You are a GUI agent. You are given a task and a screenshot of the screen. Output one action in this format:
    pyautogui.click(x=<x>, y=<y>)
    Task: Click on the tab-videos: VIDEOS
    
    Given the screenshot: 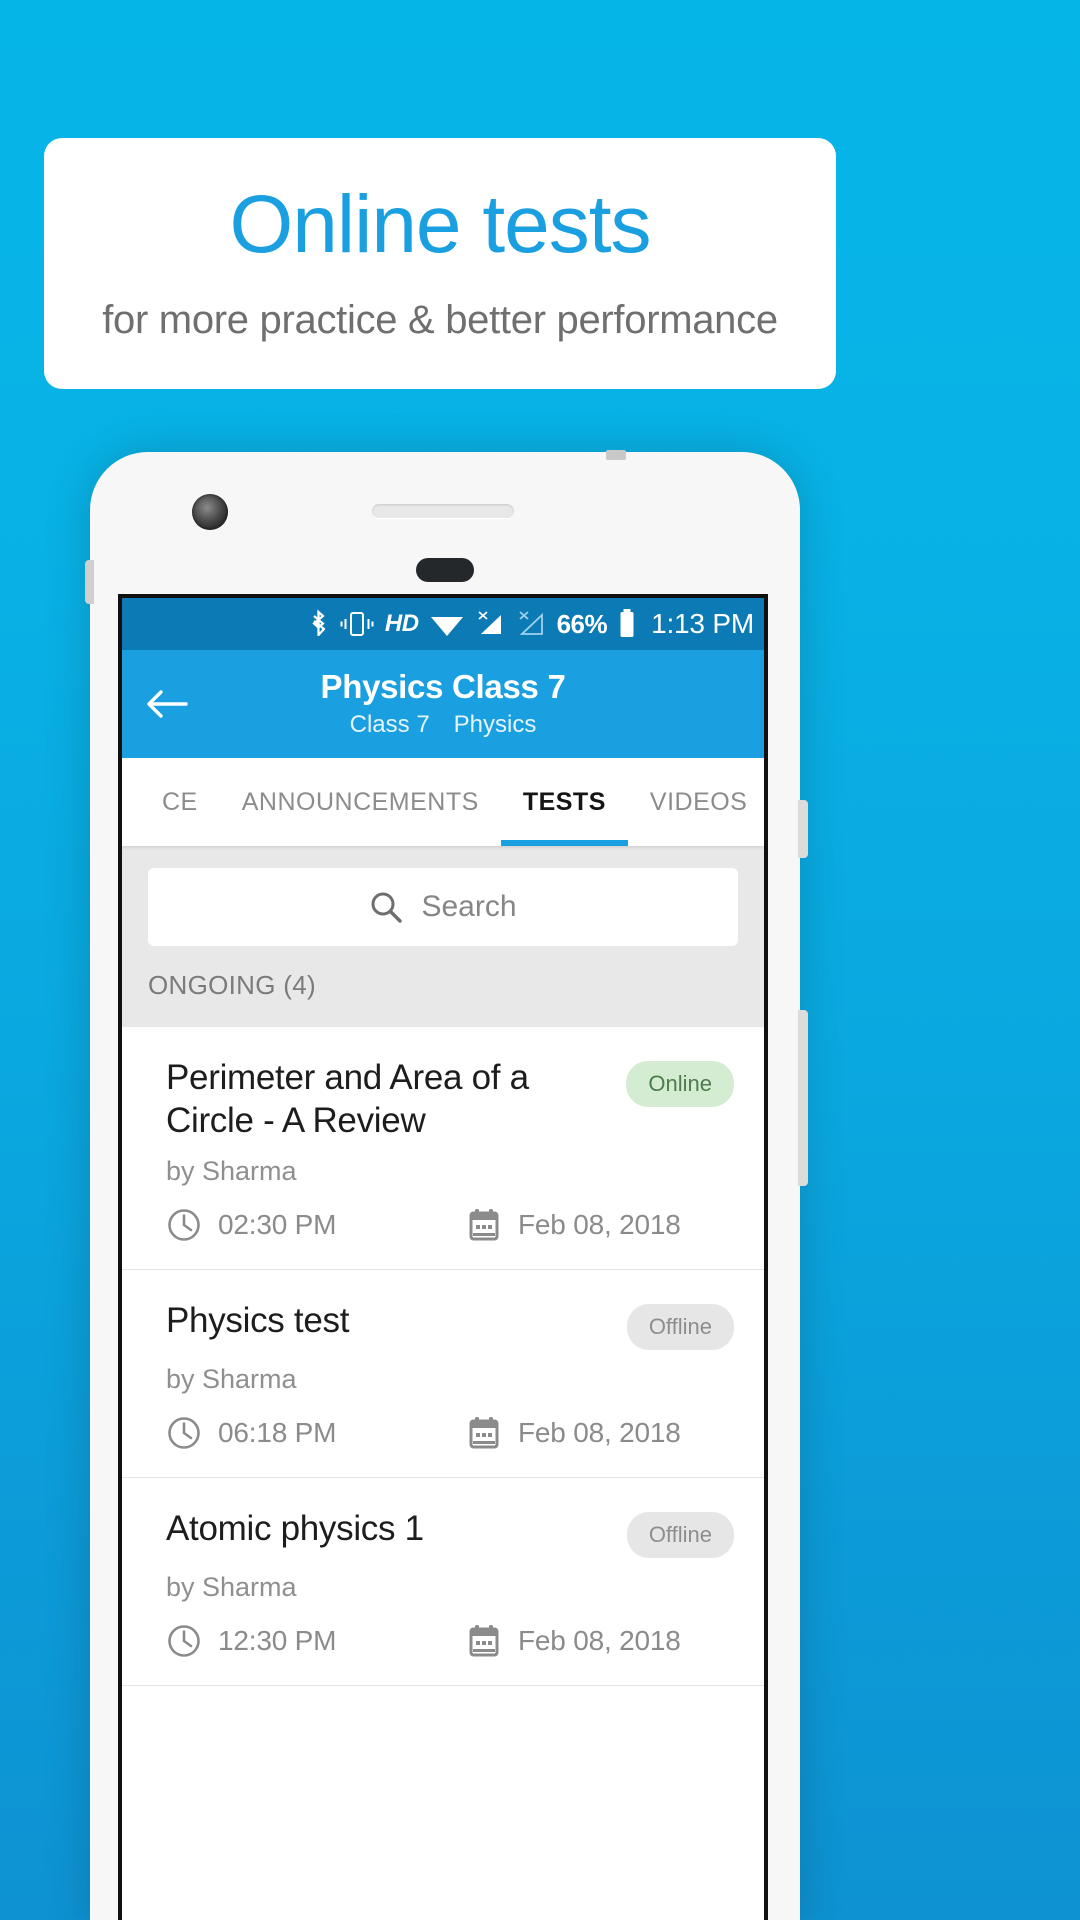 What is the action you would take?
    pyautogui.click(x=696, y=802)
    